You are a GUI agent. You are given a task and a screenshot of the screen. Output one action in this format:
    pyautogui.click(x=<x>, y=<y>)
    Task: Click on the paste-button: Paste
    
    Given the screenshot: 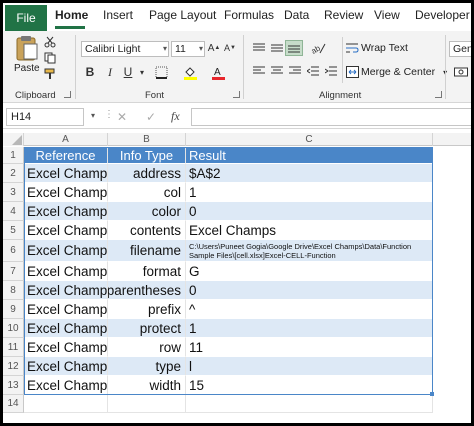 What is the action you would take?
    pyautogui.click(x=27, y=55)
    